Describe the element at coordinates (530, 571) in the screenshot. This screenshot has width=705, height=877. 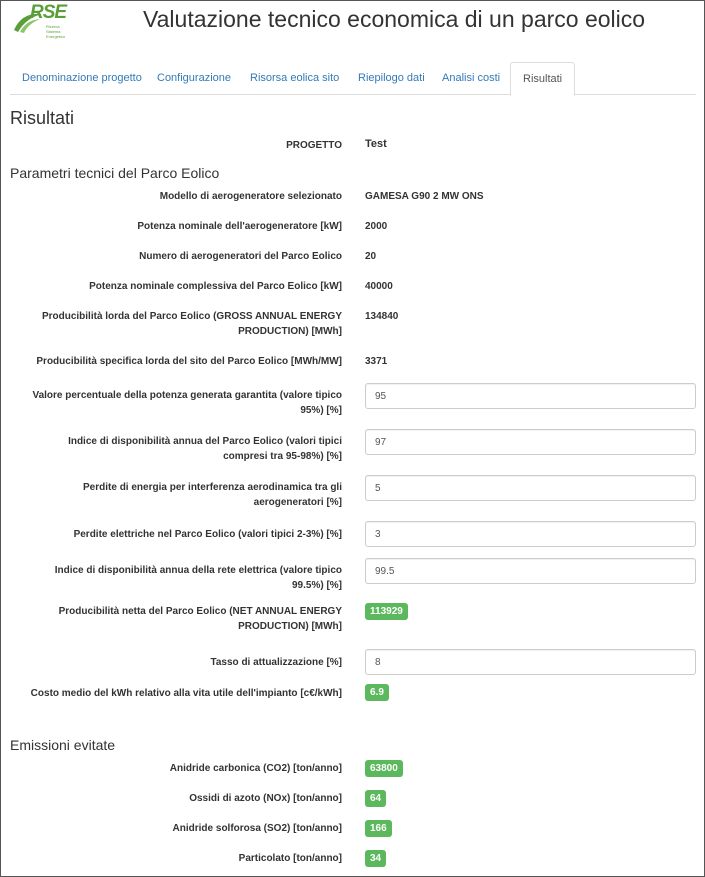
I see `grid-availability-input` at that location.